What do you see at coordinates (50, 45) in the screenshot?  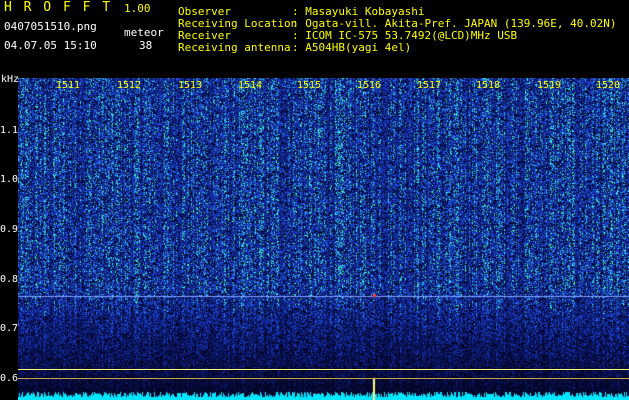 I see `datetime: 04.07.05 15:10` at bounding box center [50, 45].